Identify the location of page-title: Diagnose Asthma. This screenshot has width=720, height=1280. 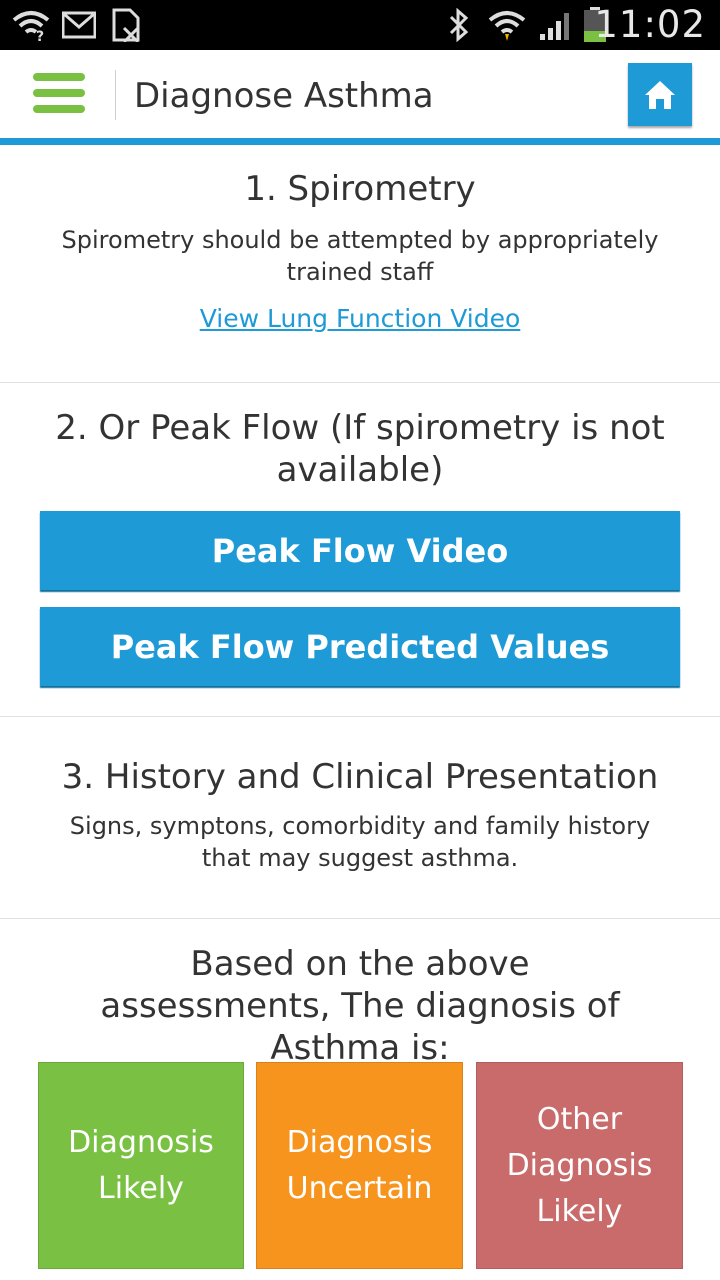
(284, 96).